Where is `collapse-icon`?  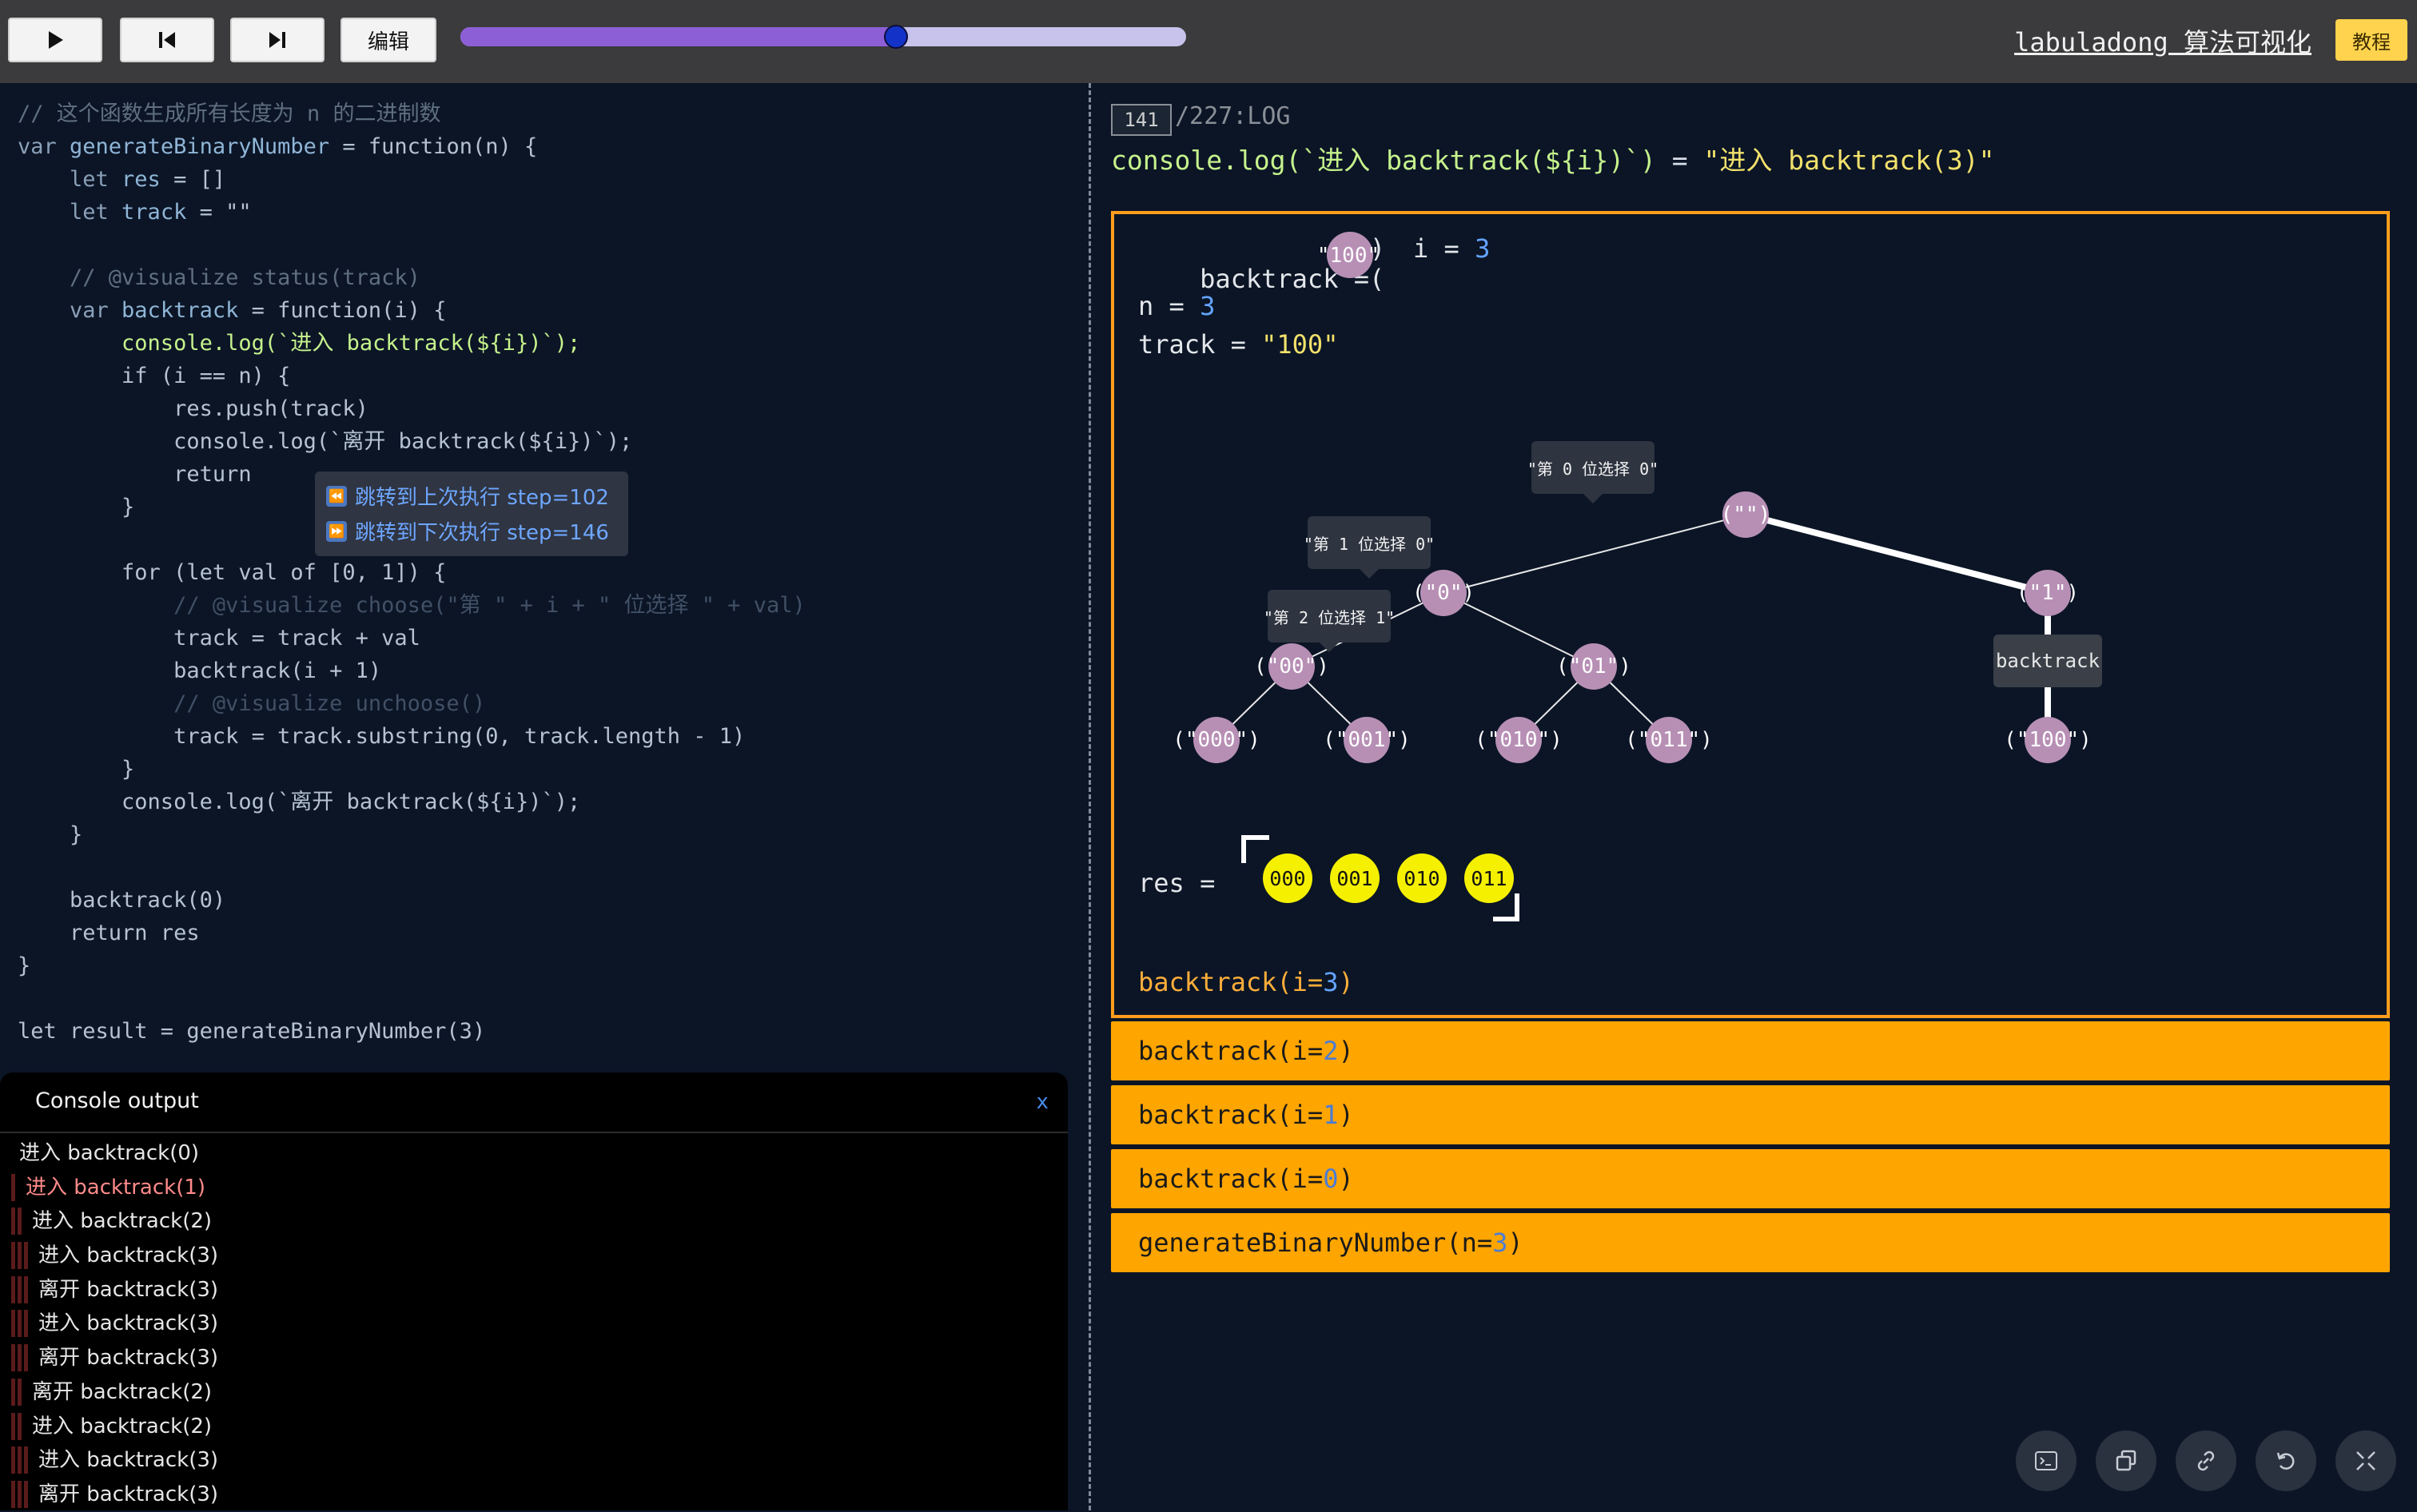
collapse-icon is located at coordinates (2365, 1460).